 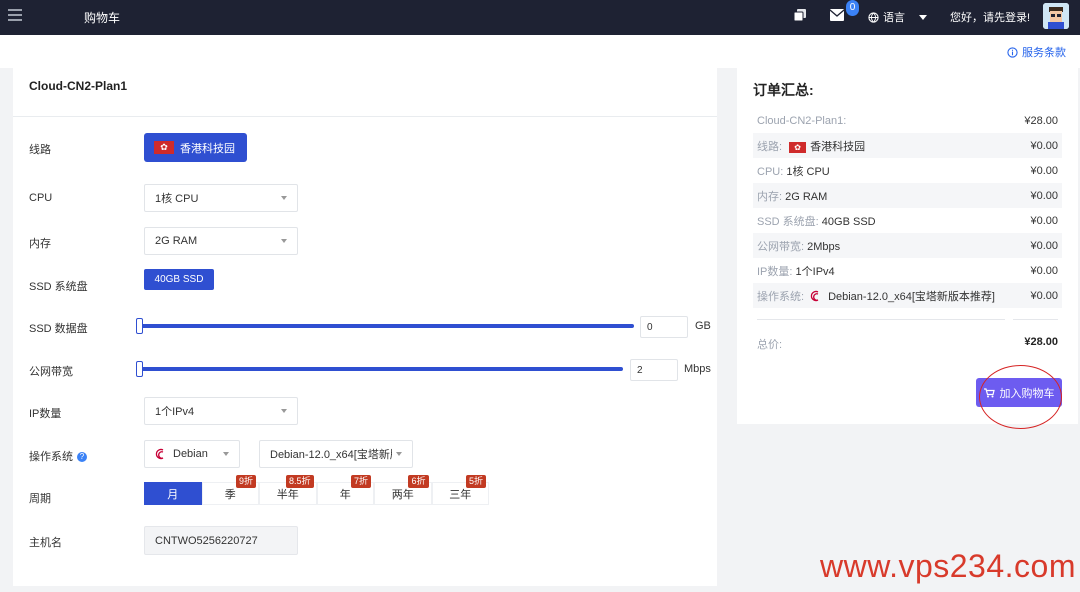 I want to click on period-option-label: 季, so click(x=230, y=494).